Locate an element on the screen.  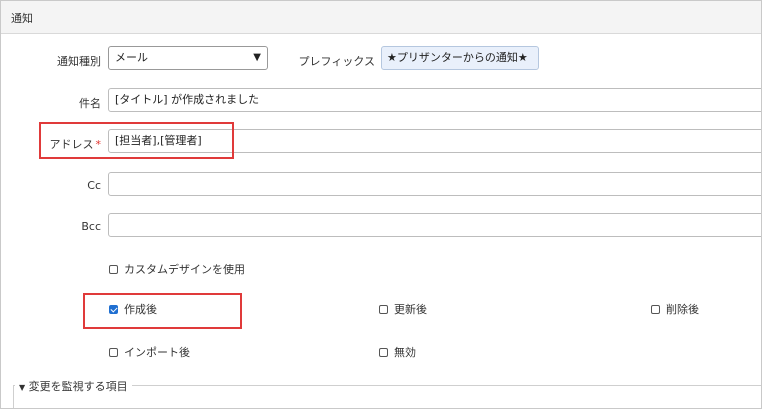
triangle-down-icon: ▼ is located at coordinates (22, 387).